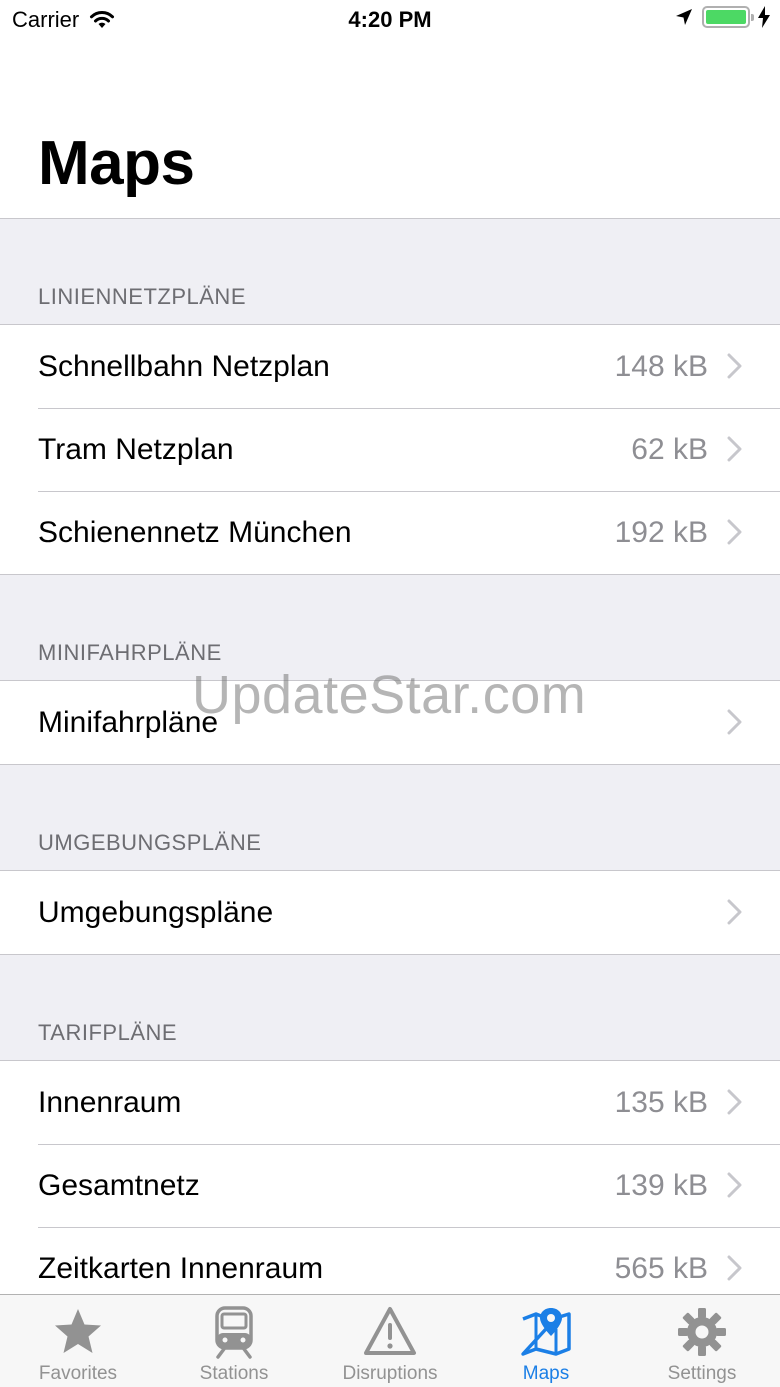 This screenshot has height=1387, width=780. I want to click on section-rows: Minifahrpläne, so click(390, 722).